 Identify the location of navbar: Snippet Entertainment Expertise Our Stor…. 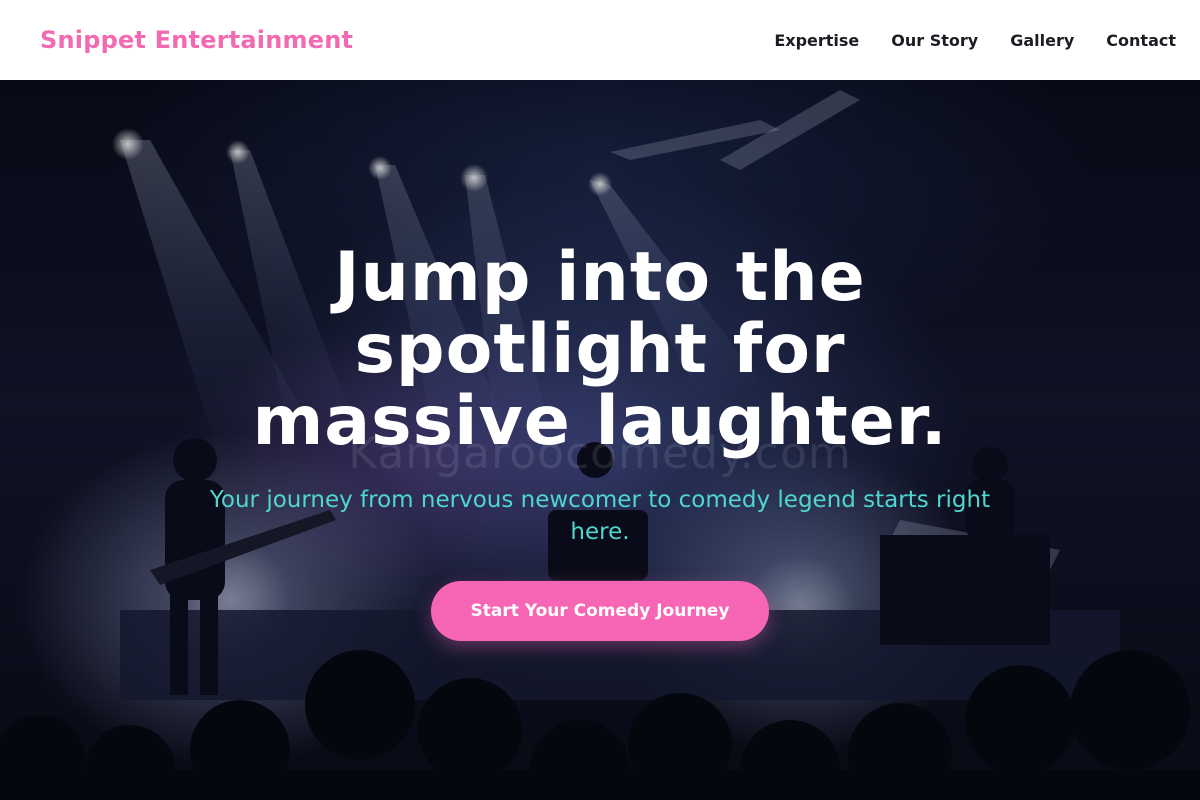
(600, 40).